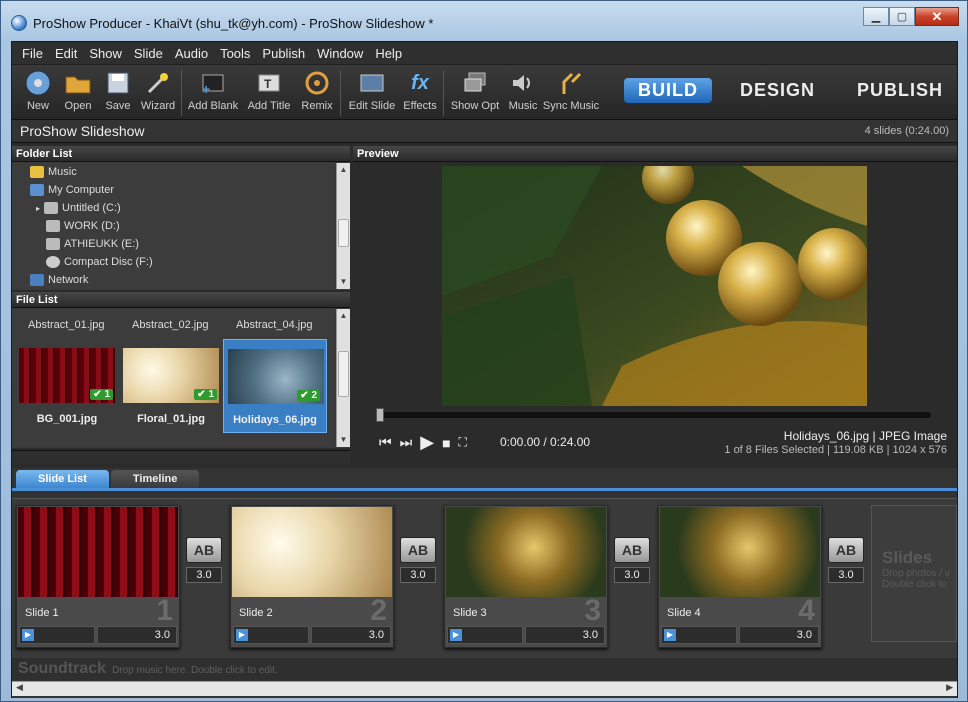 This screenshot has width=968, height=702. Describe the element at coordinates (170, 325) in the screenshot. I see `file-name: Abstract_02.jpg` at that location.